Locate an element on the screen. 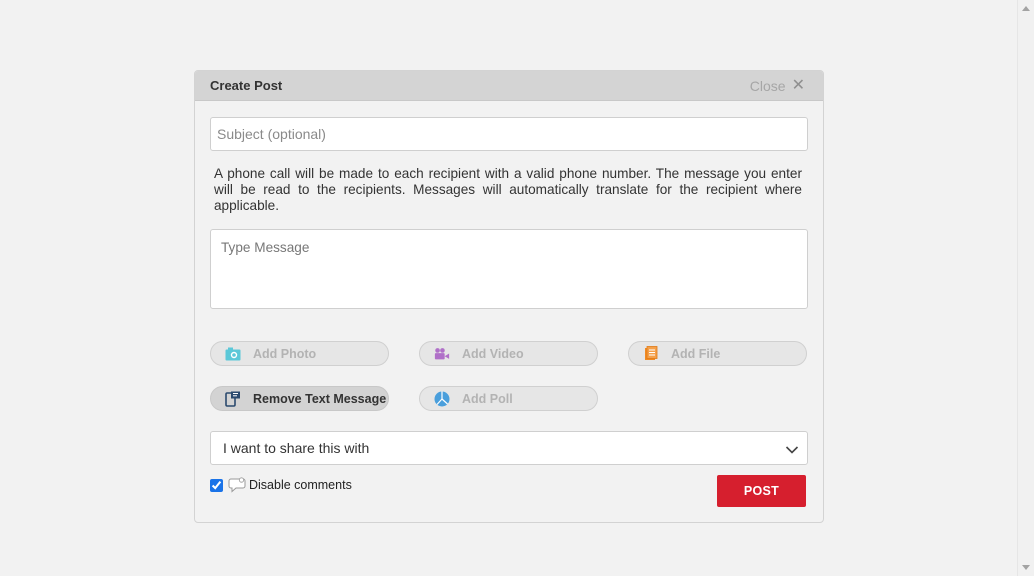  add-video-button: Add Video is located at coordinates (508, 353).